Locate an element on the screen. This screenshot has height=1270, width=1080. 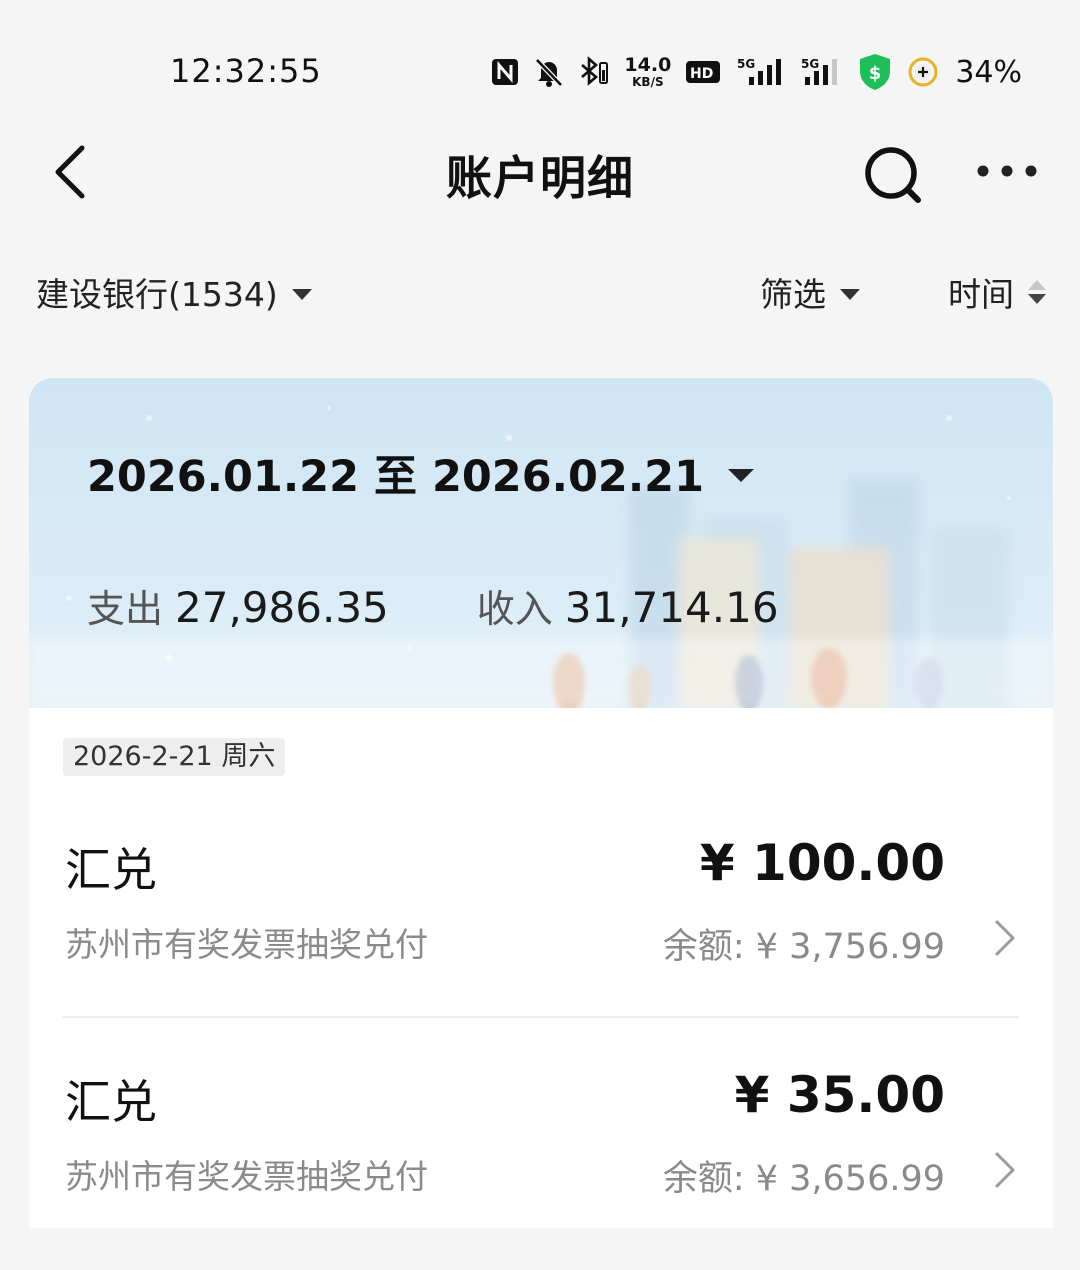
status-bar: 12:32:55 14.0 KB/S HD 5G 5G $ 34% is located at coordinates (540, 65).